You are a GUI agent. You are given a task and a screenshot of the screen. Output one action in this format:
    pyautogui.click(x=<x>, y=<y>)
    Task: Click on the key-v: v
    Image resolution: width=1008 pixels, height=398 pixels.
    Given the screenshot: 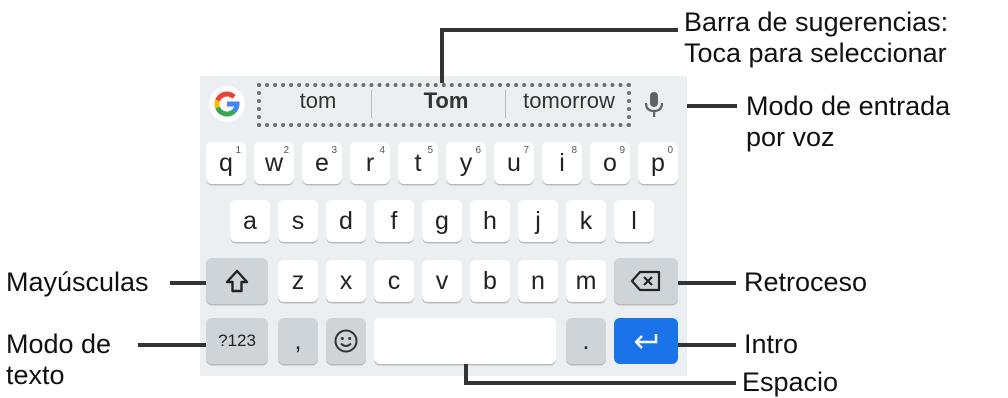 What is the action you would take?
    pyautogui.click(x=442, y=281)
    